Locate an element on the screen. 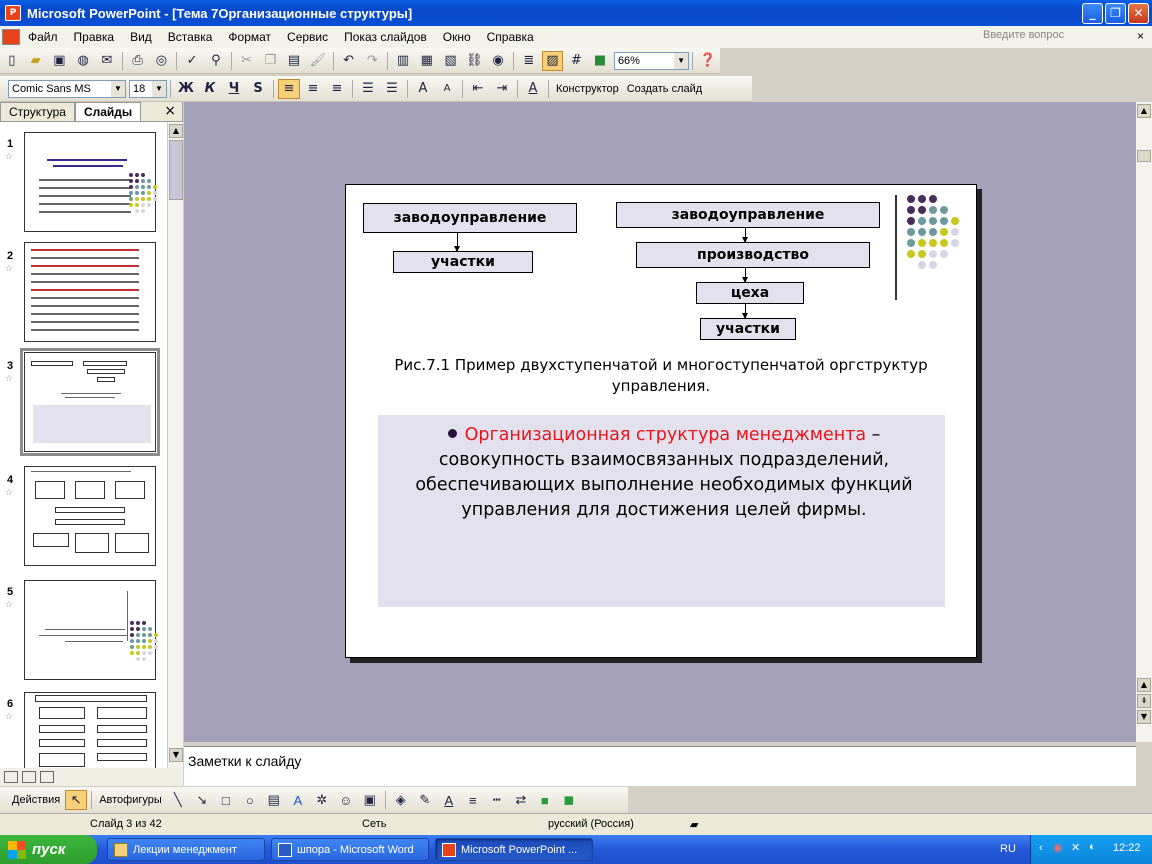 The image size is (1152, 864). thumbnail-scrollbar: ▲ ▼ is located at coordinates (175, 445).